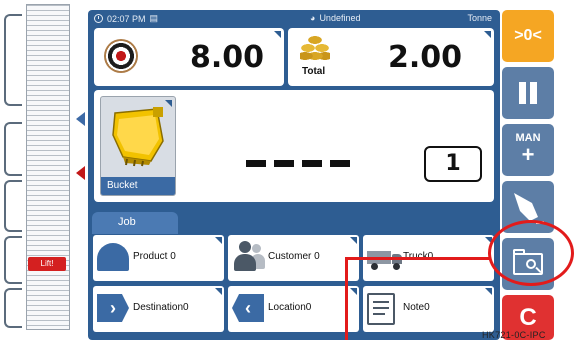 The height and width of the screenshot is (340, 579). I want to click on note-label: Note0, so click(416, 307).